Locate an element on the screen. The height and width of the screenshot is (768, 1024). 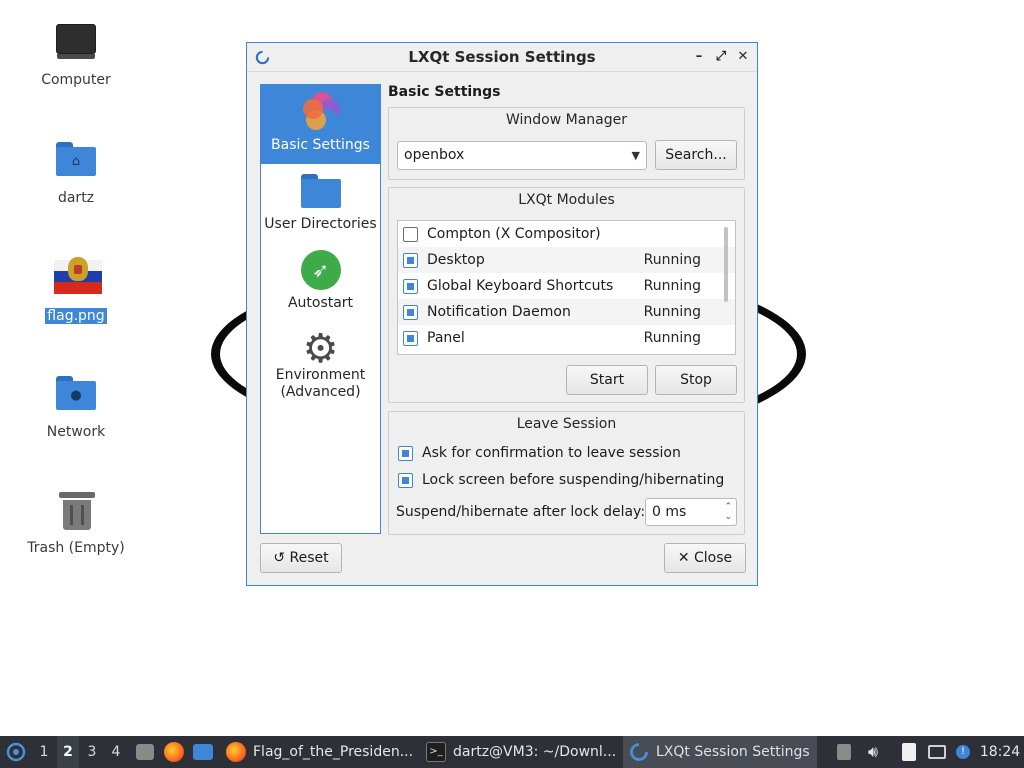
task-session-settings: LXQt Session Settings is located at coordinates (720, 752).